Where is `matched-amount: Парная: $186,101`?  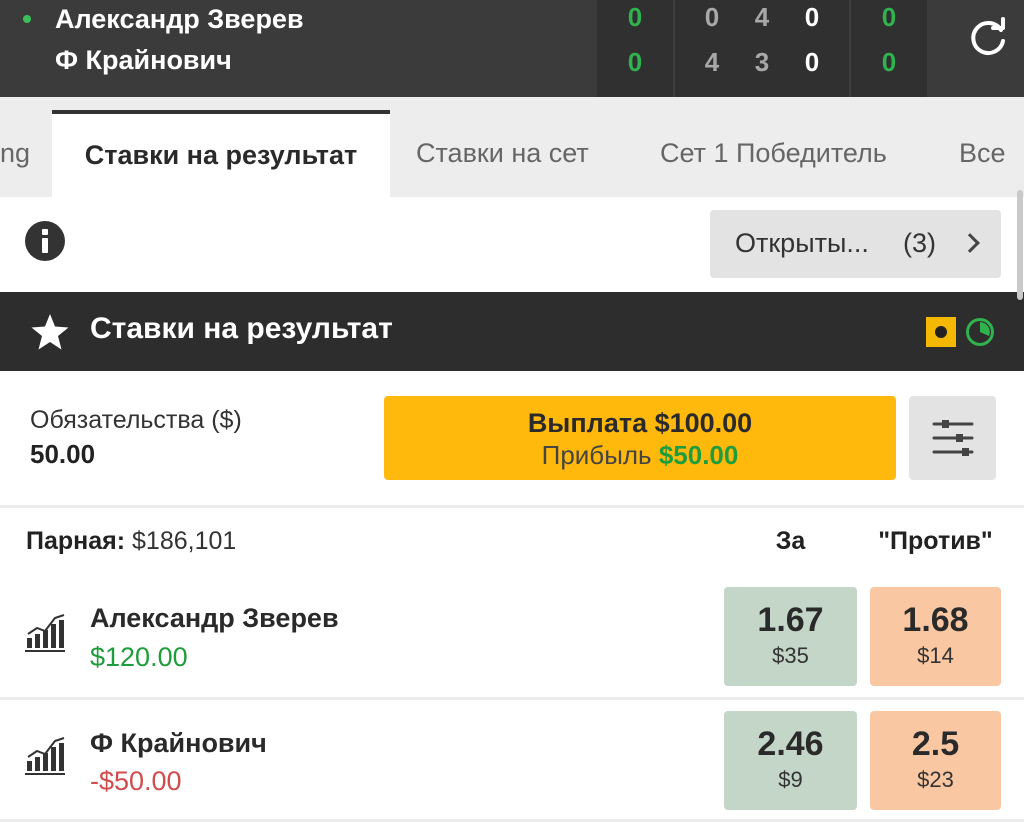 matched-amount: Парная: $186,101 is located at coordinates (131, 541).